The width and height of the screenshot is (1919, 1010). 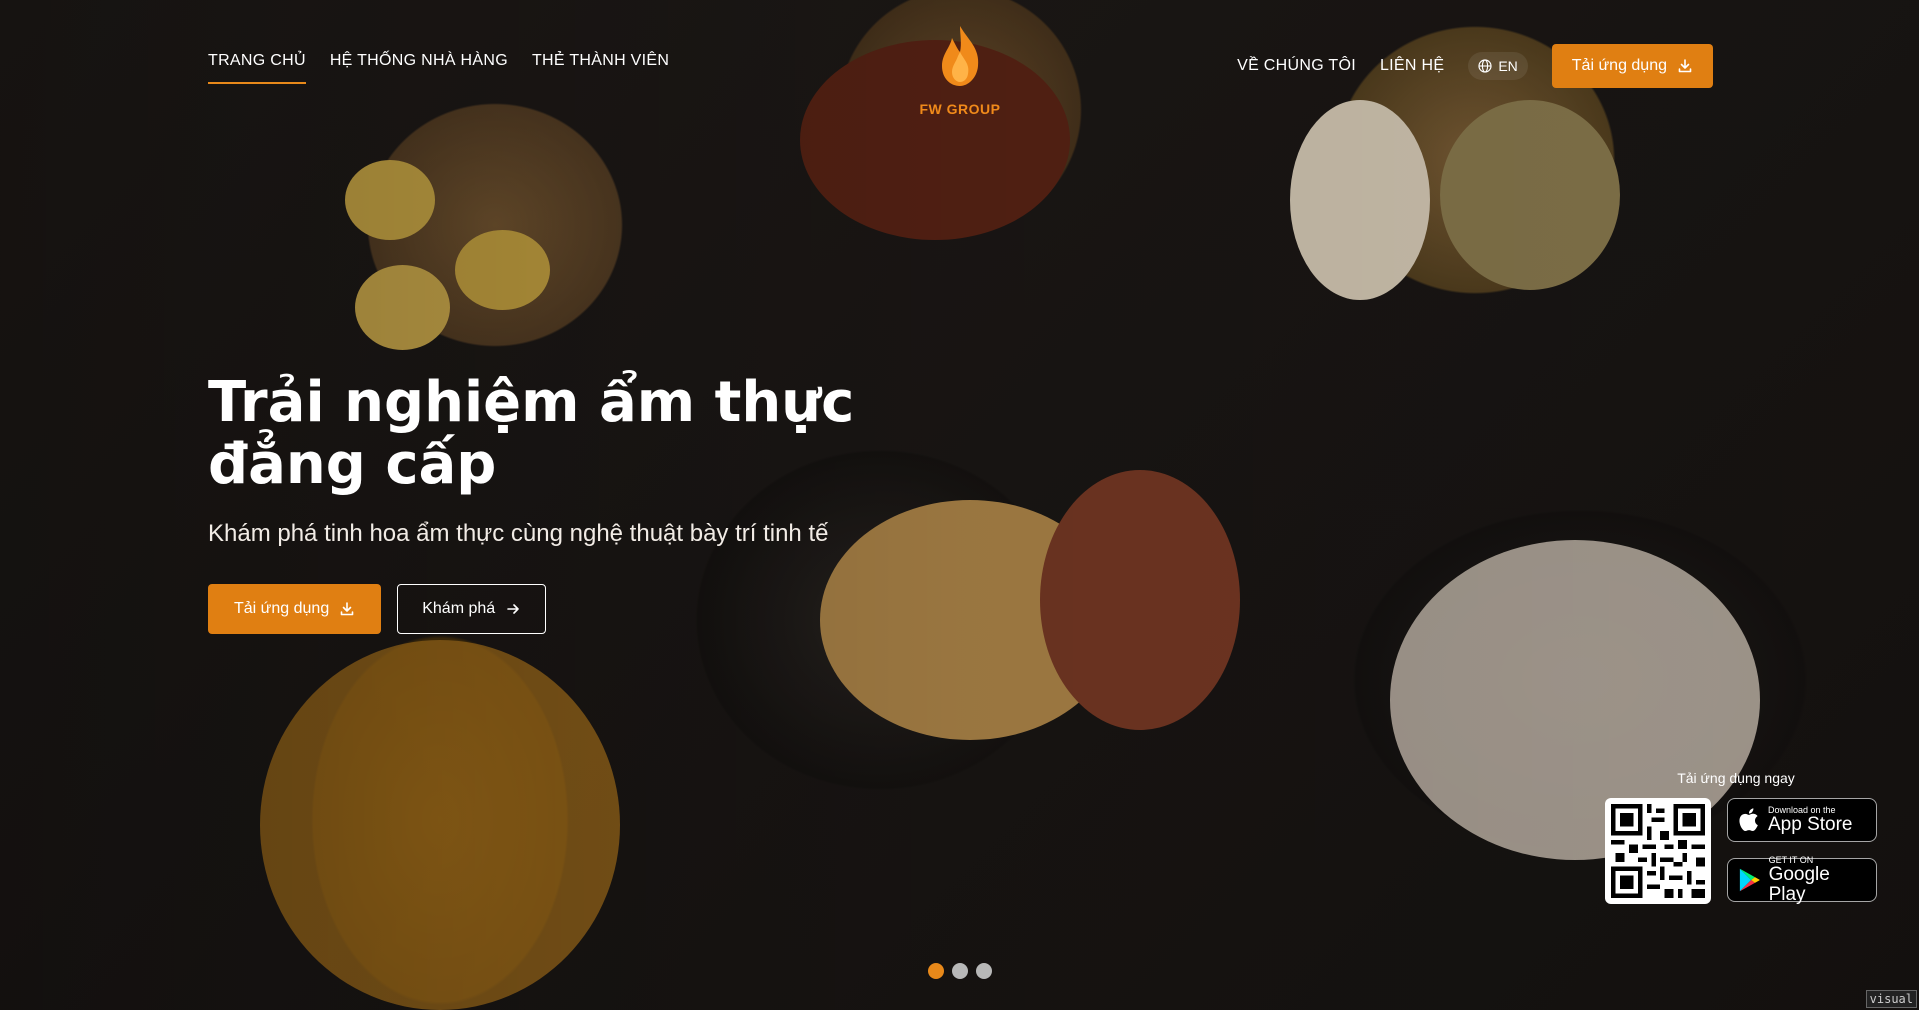 I want to click on app-store-big-text: App Store, so click(x=1810, y=824).